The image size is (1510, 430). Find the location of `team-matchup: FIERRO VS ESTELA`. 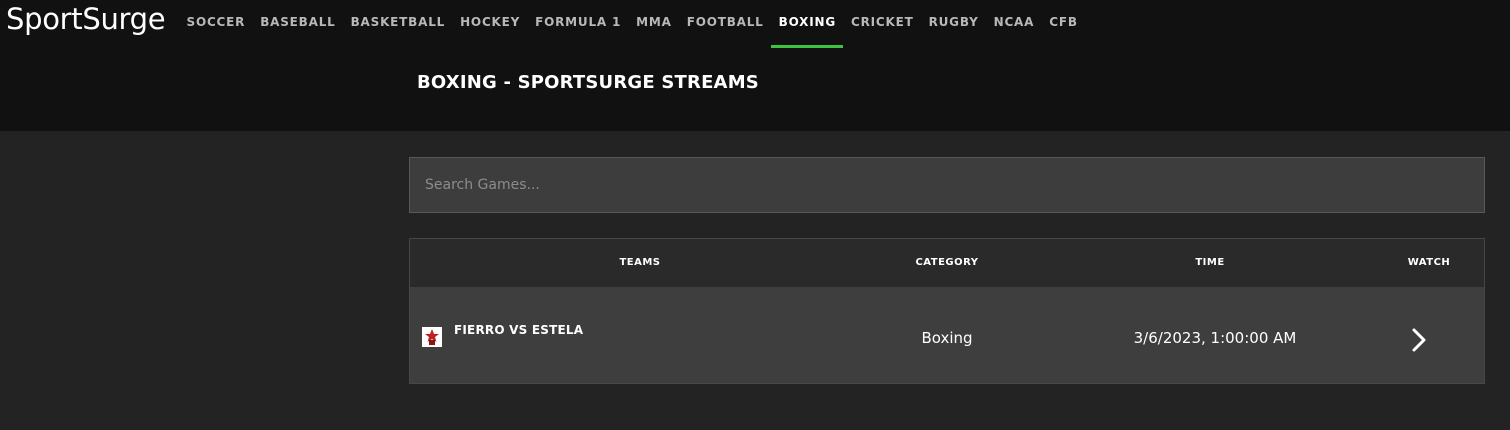

team-matchup: FIERRO VS ESTELA is located at coordinates (518, 330).